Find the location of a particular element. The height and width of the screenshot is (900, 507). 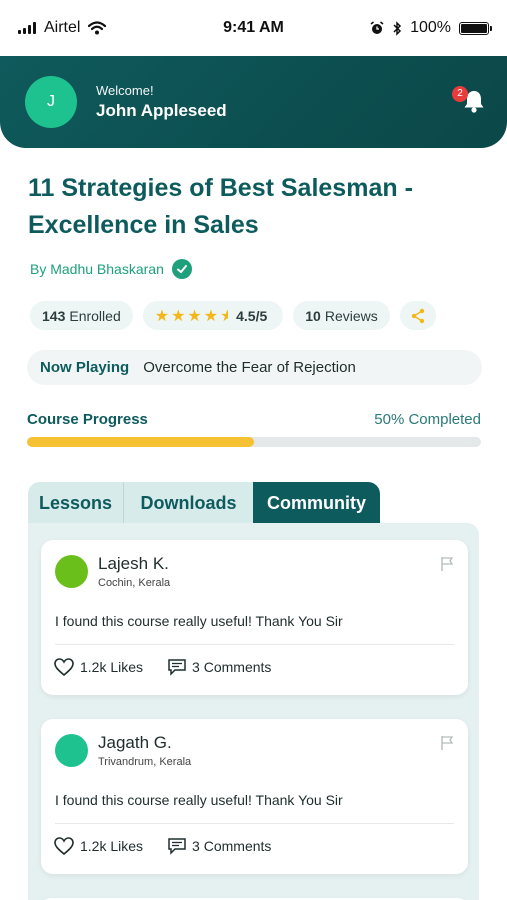

progress-label: Course Progress is located at coordinates (87, 419).